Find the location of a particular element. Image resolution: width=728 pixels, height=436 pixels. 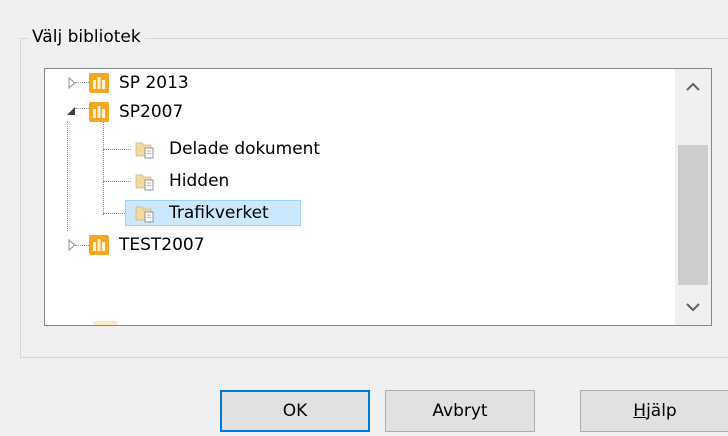

tree-node-label: Hidden is located at coordinates (199, 181).